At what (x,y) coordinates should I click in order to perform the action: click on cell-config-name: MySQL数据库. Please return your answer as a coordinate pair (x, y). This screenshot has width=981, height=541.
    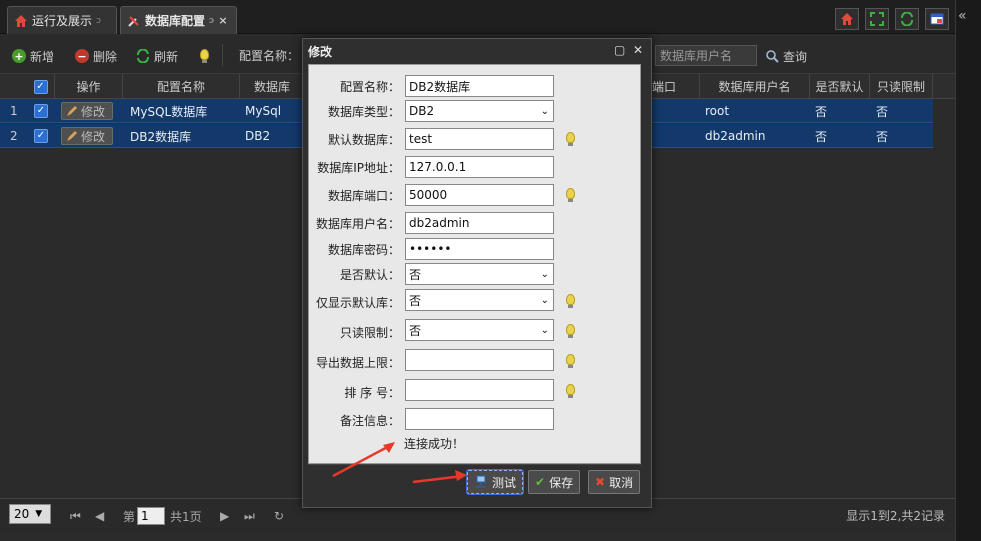
    Looking at the image, I should click on (169, 111).